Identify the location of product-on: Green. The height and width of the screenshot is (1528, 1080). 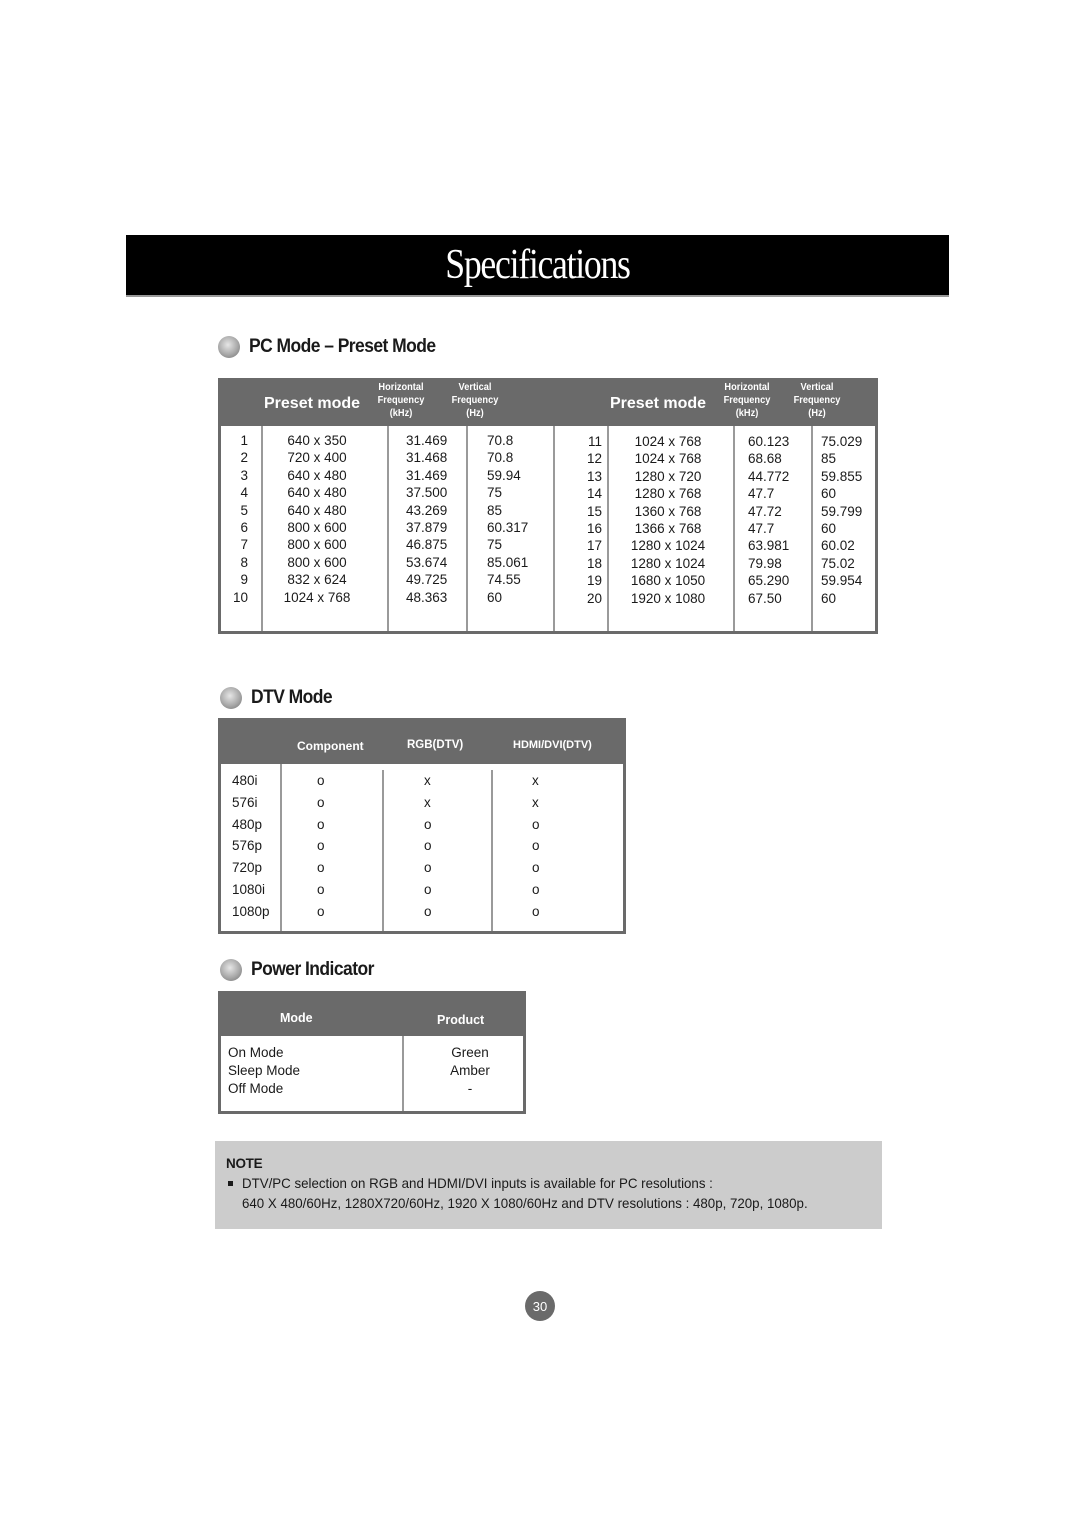
(470, 1052).